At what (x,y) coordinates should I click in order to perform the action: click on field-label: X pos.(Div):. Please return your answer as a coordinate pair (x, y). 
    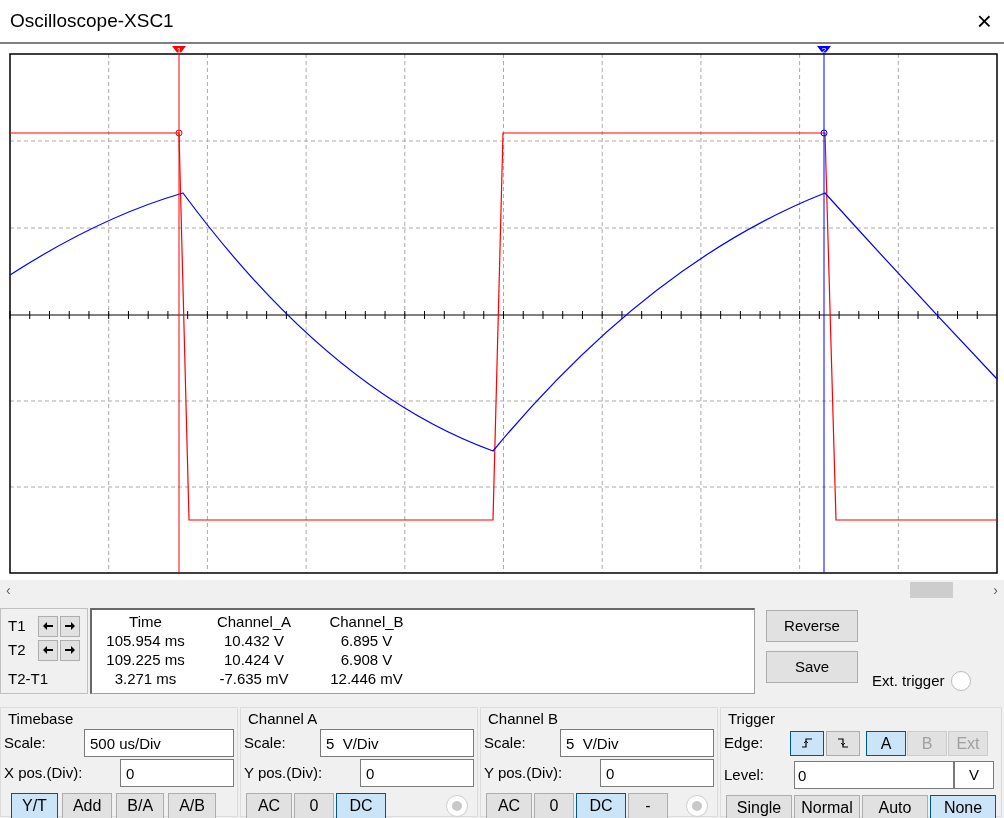
    Looking at the image, I should click on (43, 772).